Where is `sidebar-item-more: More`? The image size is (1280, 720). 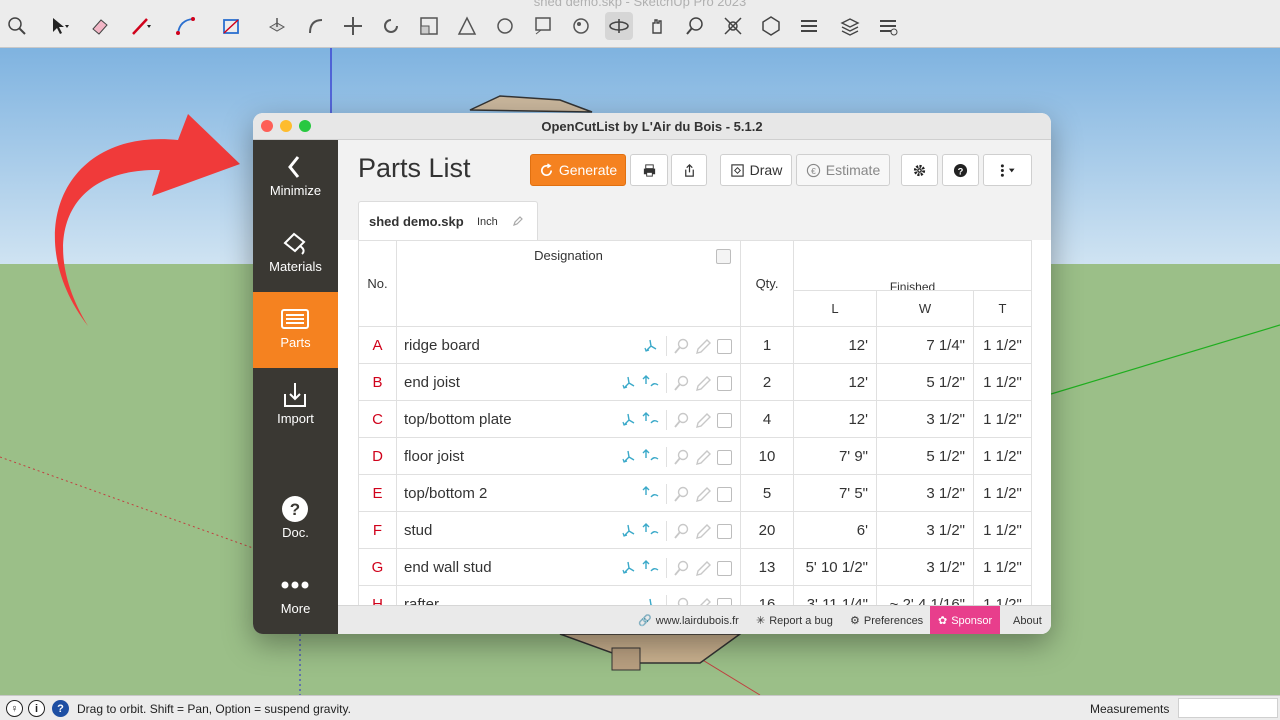 sidebar-item-more: More is located at coordinates (295, 596).